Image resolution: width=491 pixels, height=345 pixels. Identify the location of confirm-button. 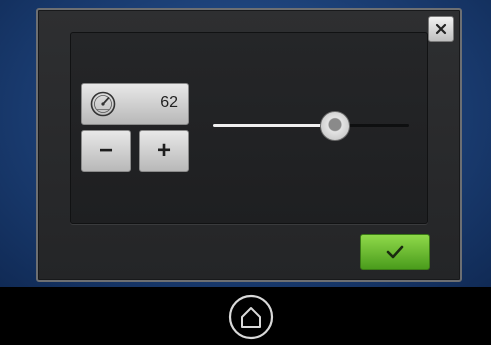
(395, 252).